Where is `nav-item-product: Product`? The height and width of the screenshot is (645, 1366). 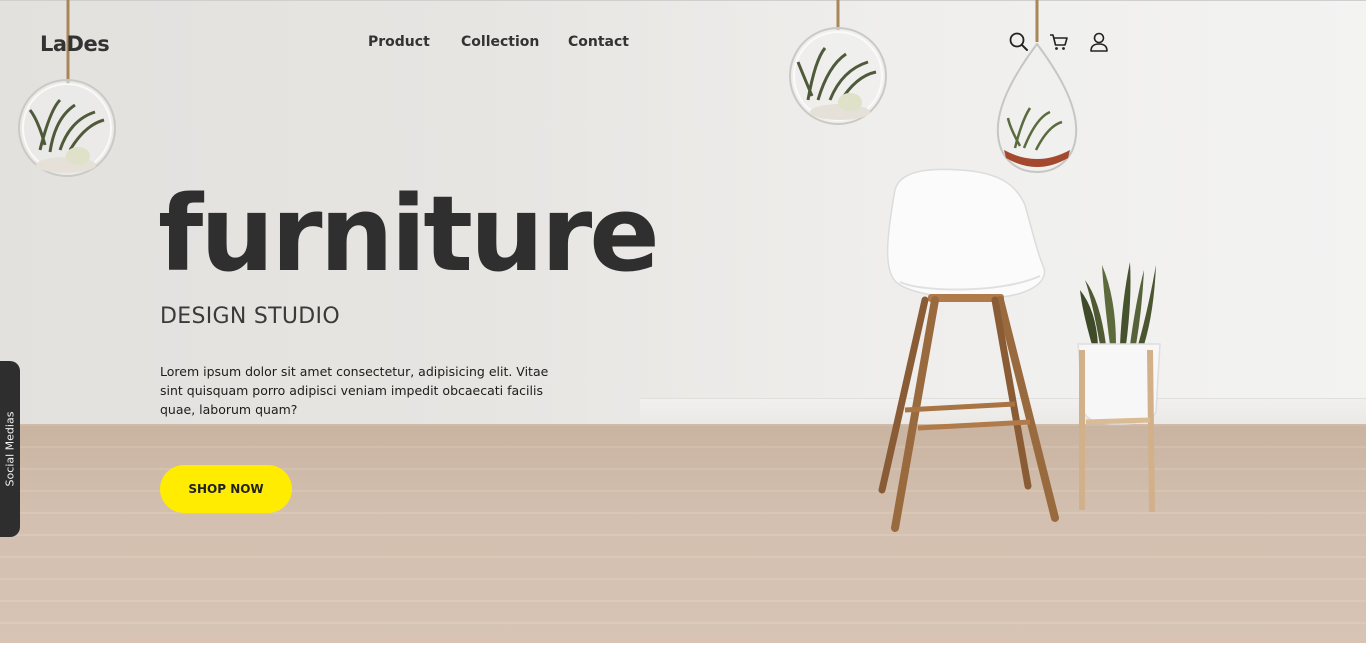
nav-item-product: Product is located at coordinates (399, 42).